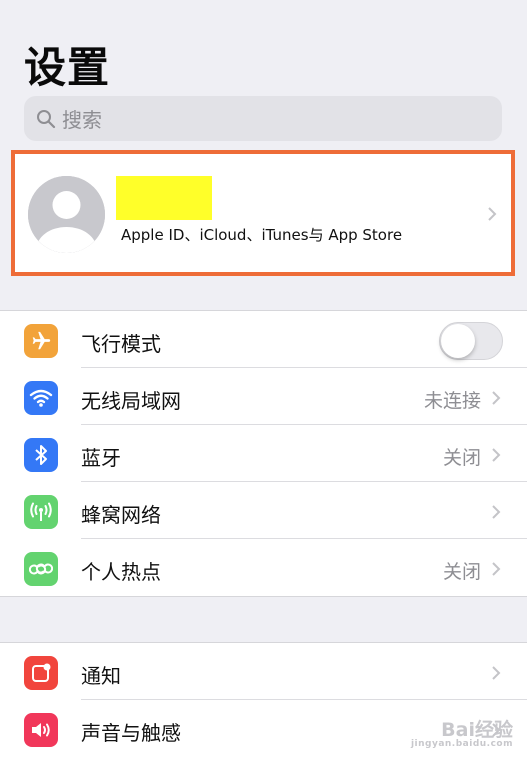  I want to click on sounds-icon, so click(41, 730).